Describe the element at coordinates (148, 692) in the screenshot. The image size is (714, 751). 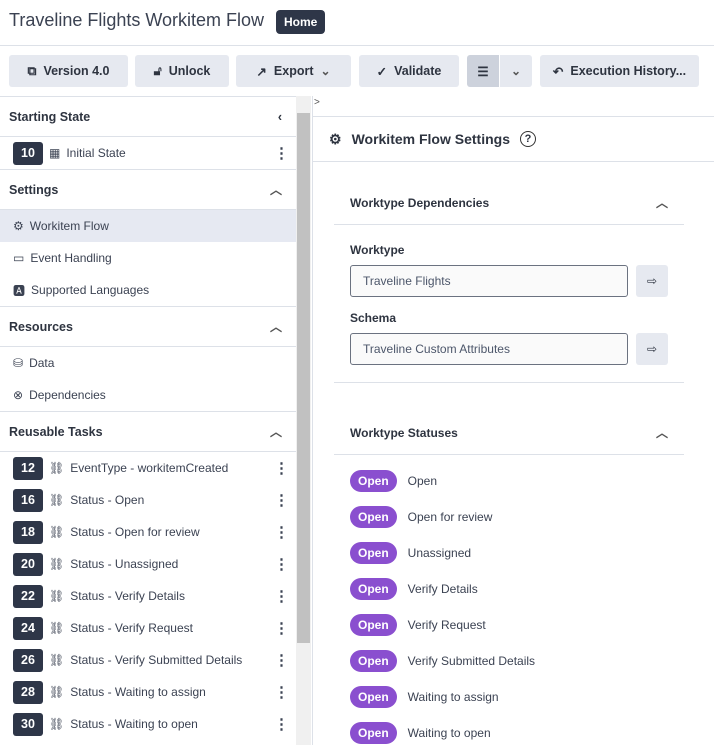
I see `task-item: 28 ⛓ Status - Waiting to assign ⋮` at that location.